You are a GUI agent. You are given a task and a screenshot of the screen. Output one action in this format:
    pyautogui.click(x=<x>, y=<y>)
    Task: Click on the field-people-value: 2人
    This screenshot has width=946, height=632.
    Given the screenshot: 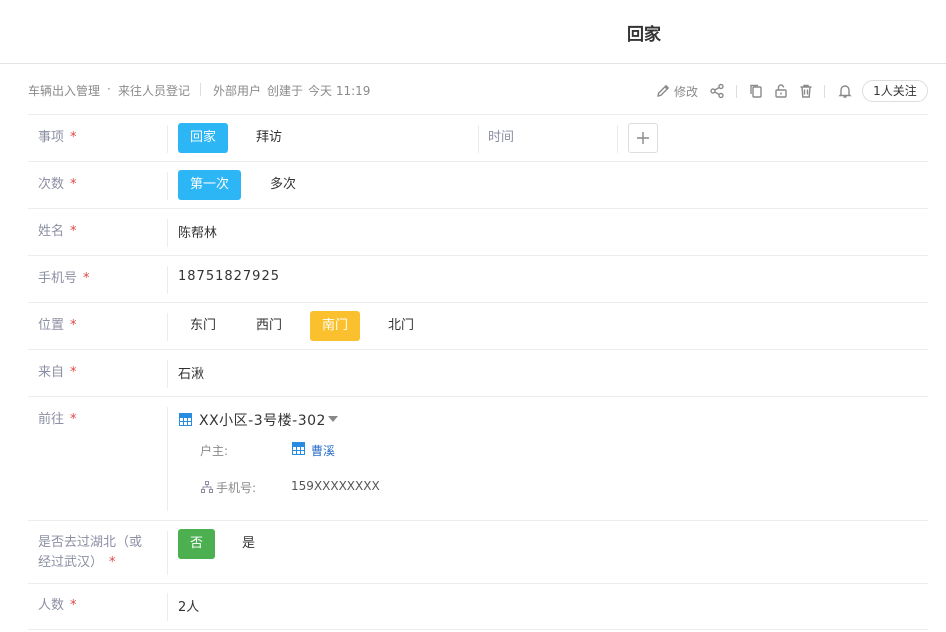 What is the action you would take?
    pyautogui.click(x=189, y=607)
    